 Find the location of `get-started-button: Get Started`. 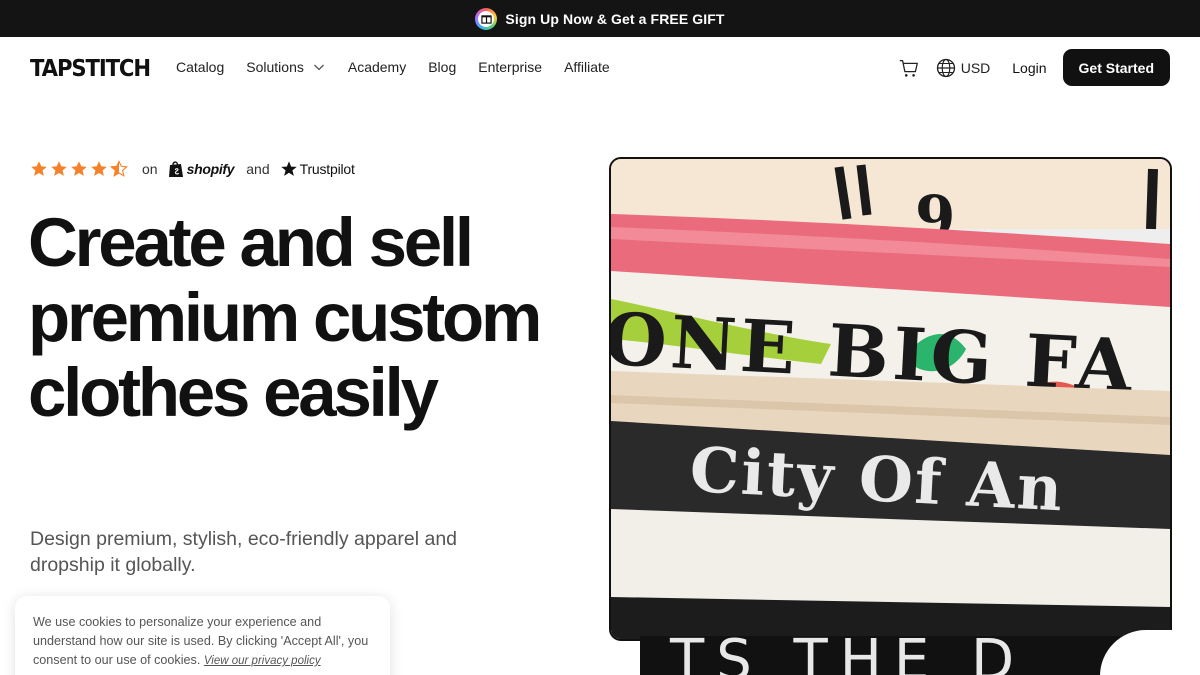

get-started-button: Get Started is located at coordinates (1116, 67).